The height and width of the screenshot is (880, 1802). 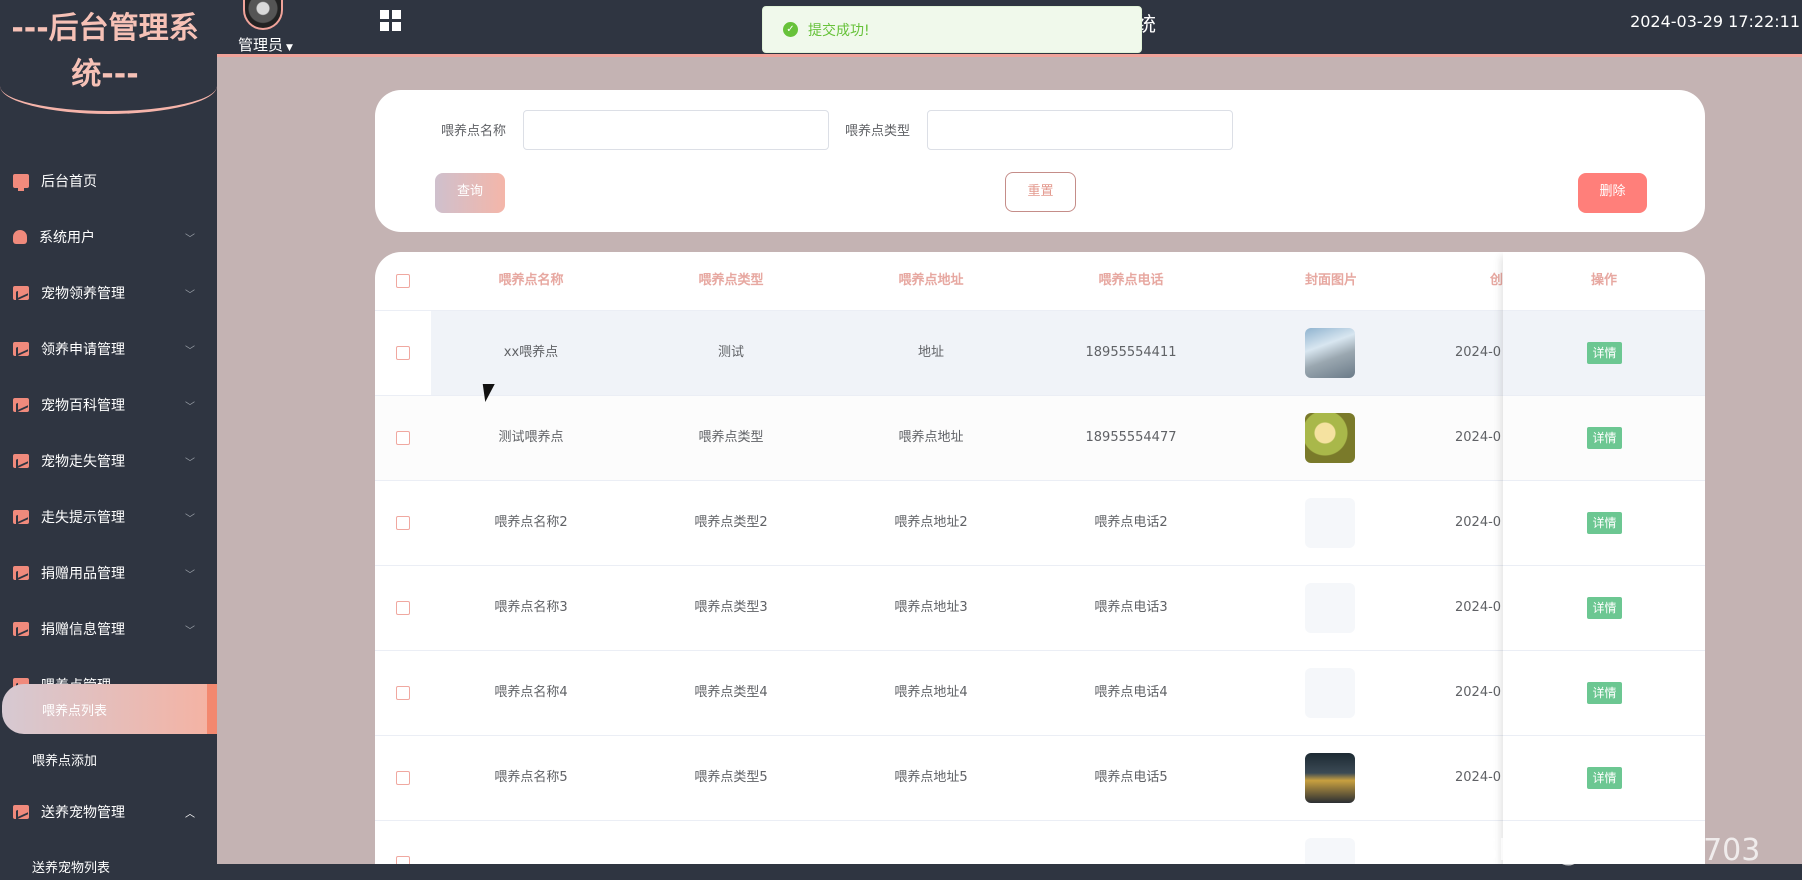 What do you see at coordinates (105, 51) in the screenshot?
I see `logo-text: ---后台管理系统---` at bounding box center [105, 51].